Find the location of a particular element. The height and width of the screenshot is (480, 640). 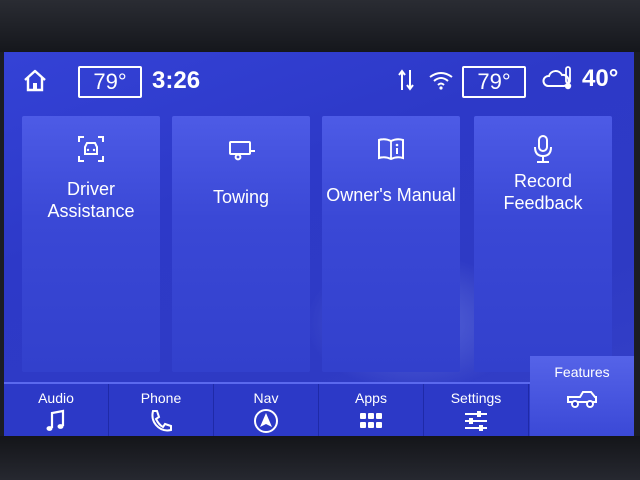

wifi-icon is located at coordinates (441, 81).